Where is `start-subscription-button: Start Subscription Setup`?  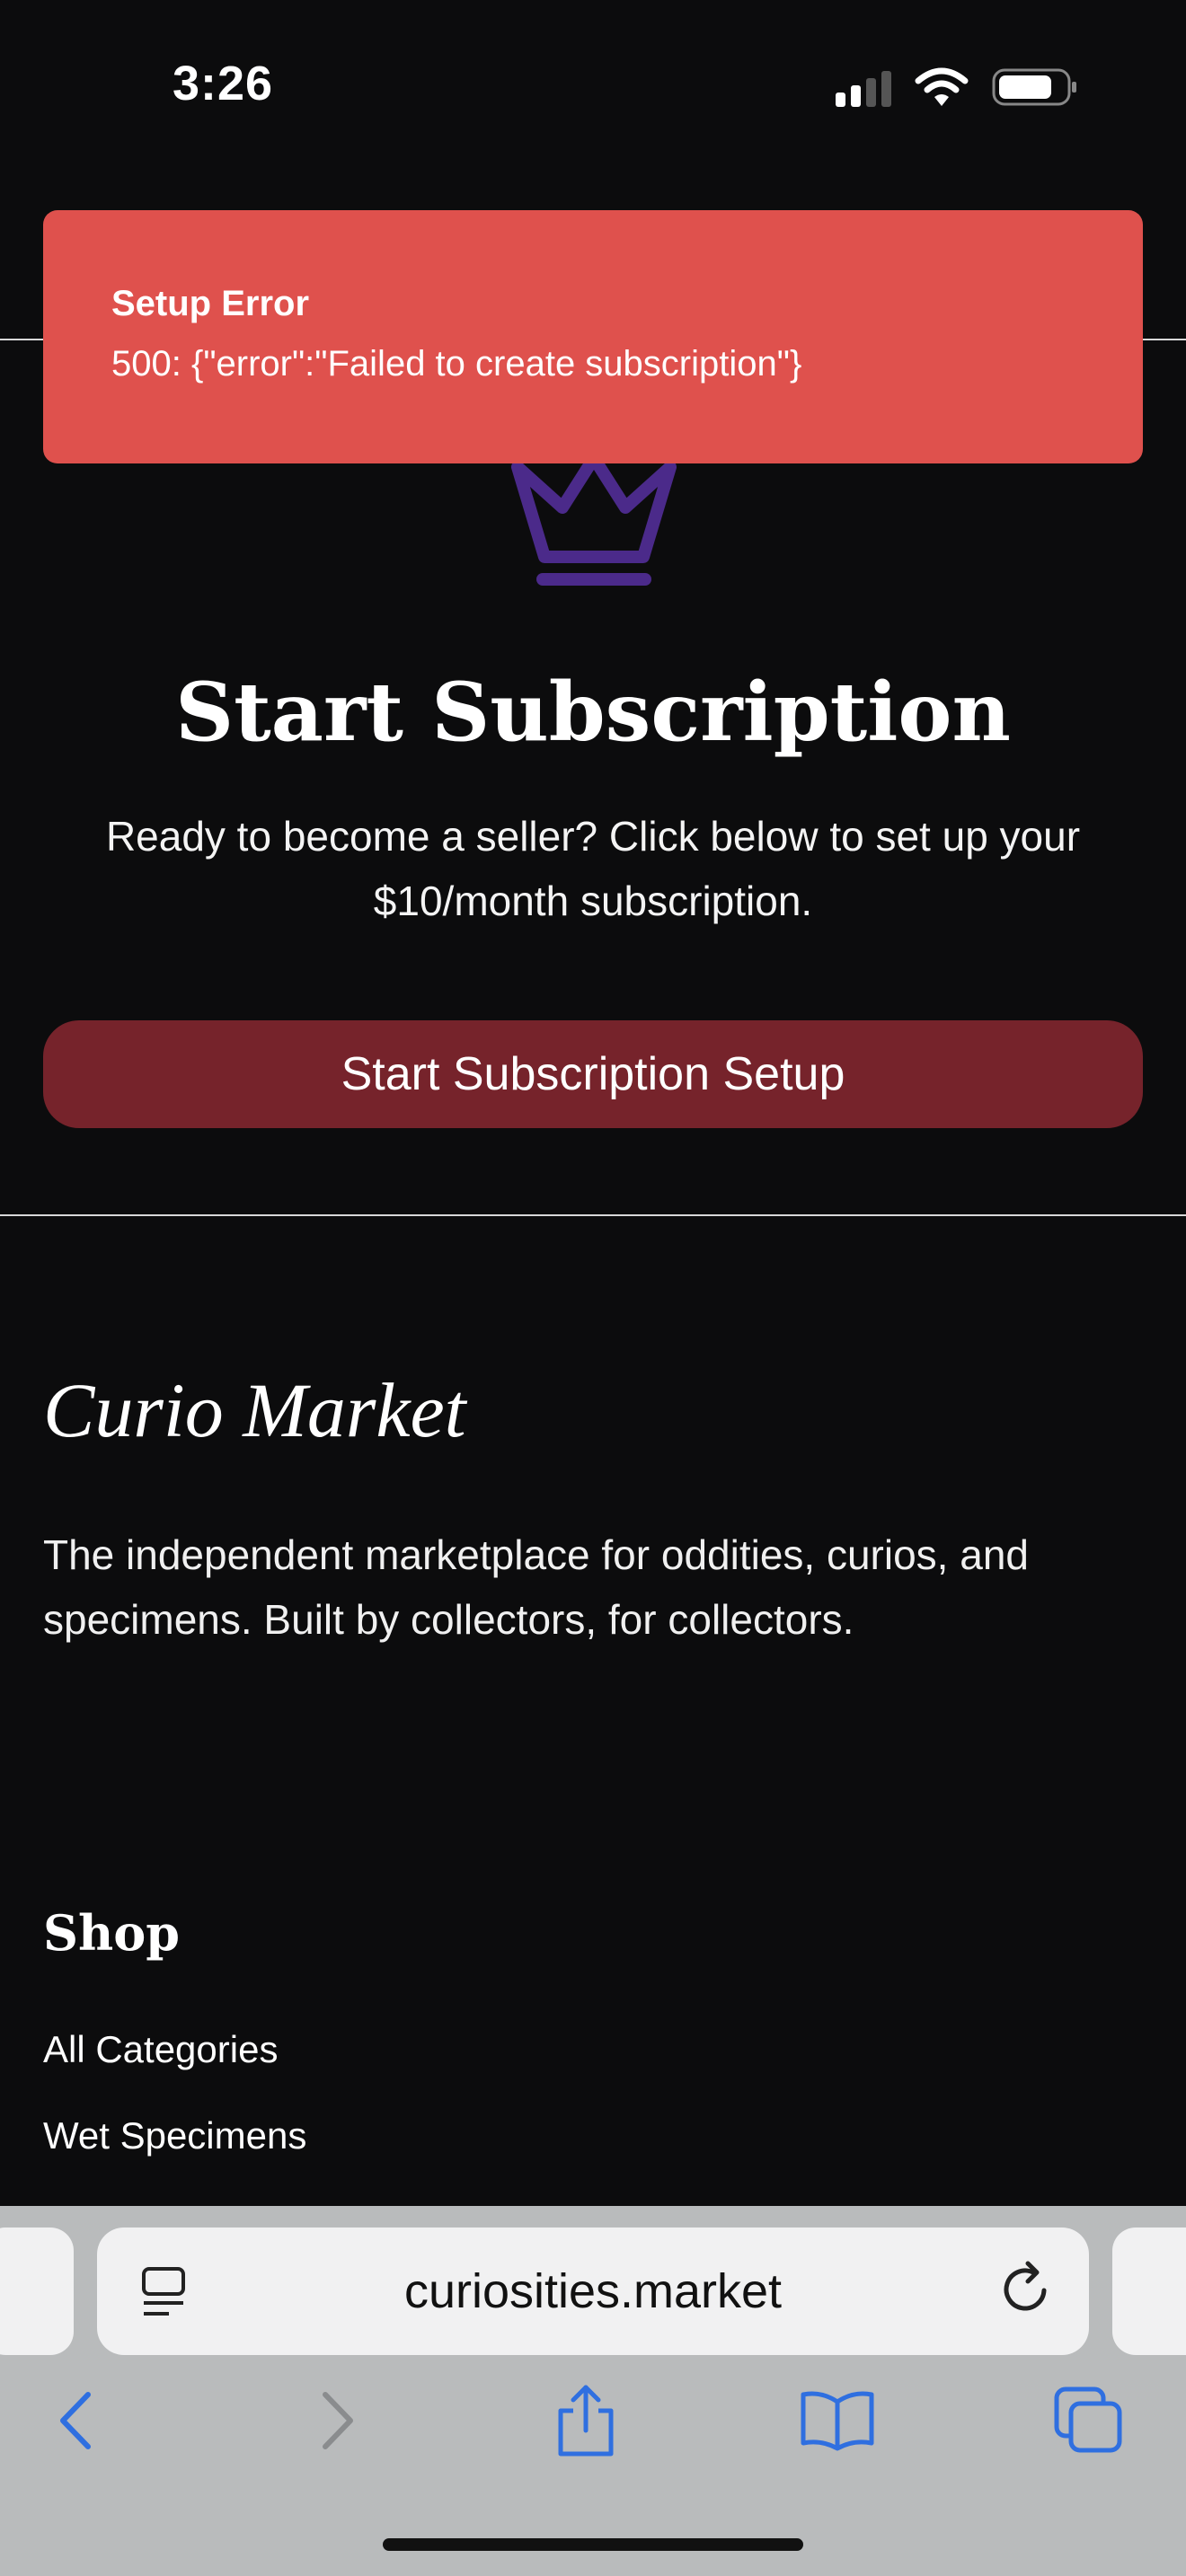 start-subscription-button: Start Subscription Setup is located at coordinates (593, 1074).